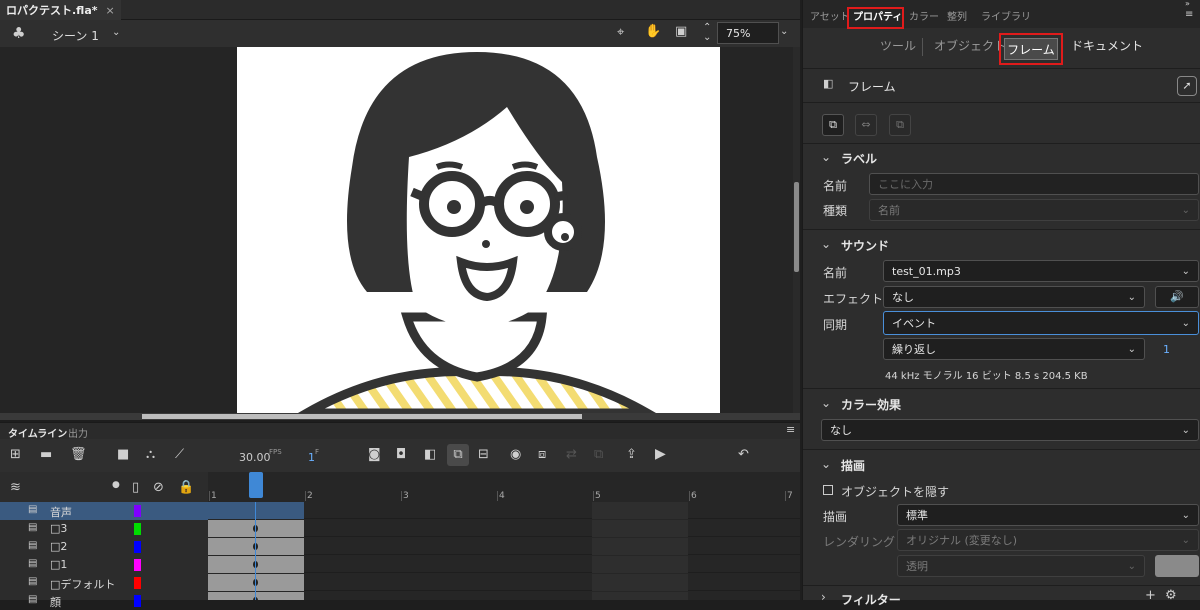 This screenshot has height=610, width=1200. What do you see at coordinates (104, 529) in the screenshot?
I see `layer-row: ▤ □3` at bounding box center [104, 529].